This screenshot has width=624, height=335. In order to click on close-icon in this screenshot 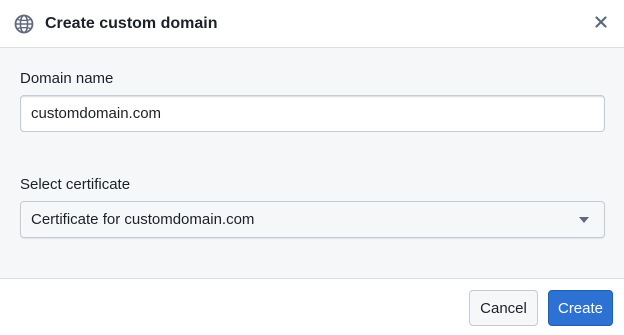, I will do `click(601, 24)`.